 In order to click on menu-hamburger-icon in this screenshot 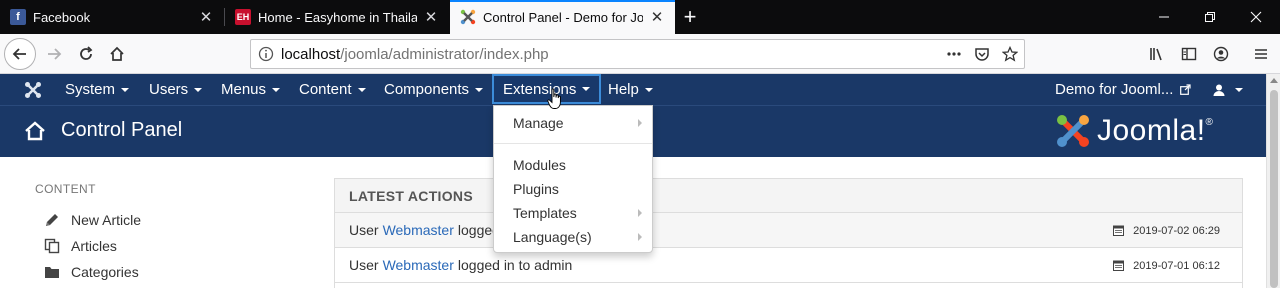, I will do `click(1261, 54)`.